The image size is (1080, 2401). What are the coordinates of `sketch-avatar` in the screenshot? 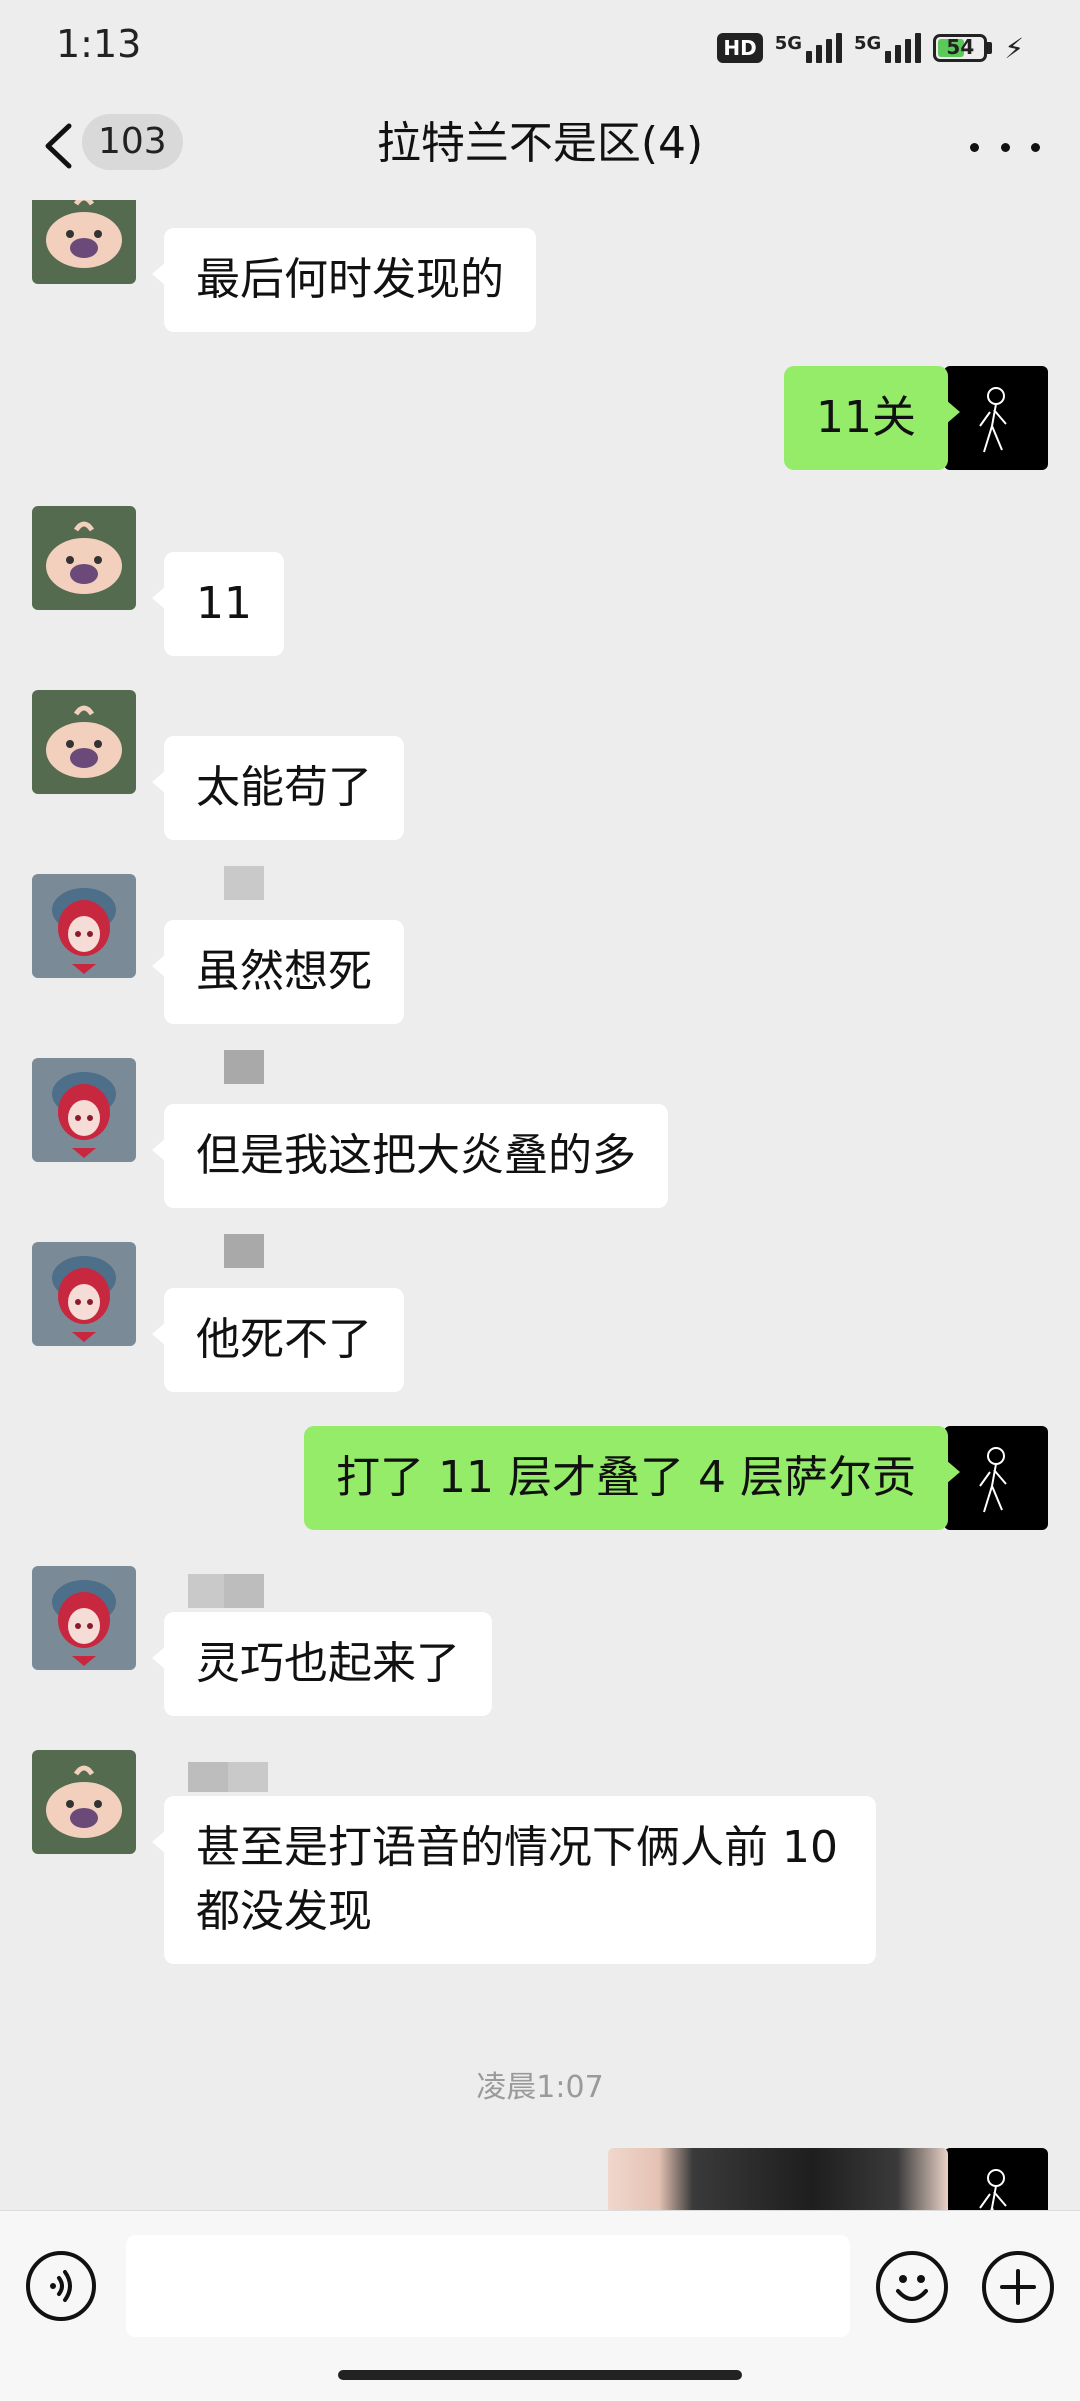 It's located at (996, 2179).